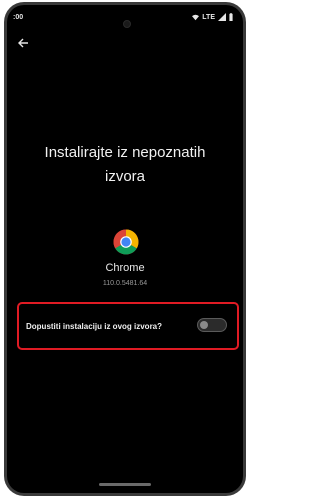 Image resolution: width=320 pixels, height=500 pixels. I want to click on back-arrow-icon, so click(23, 43).